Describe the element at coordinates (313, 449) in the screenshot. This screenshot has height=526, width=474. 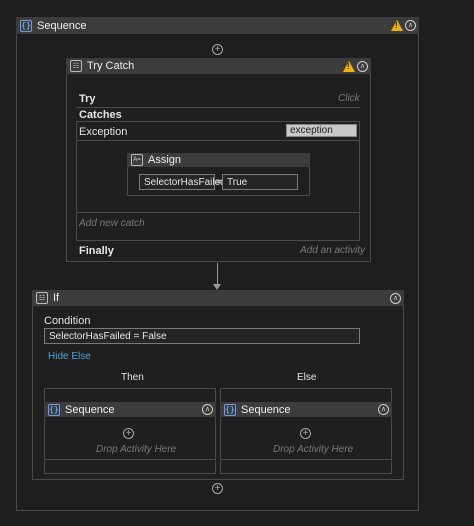
I see `else-drop-hint: Drop Activity Here` at that location.